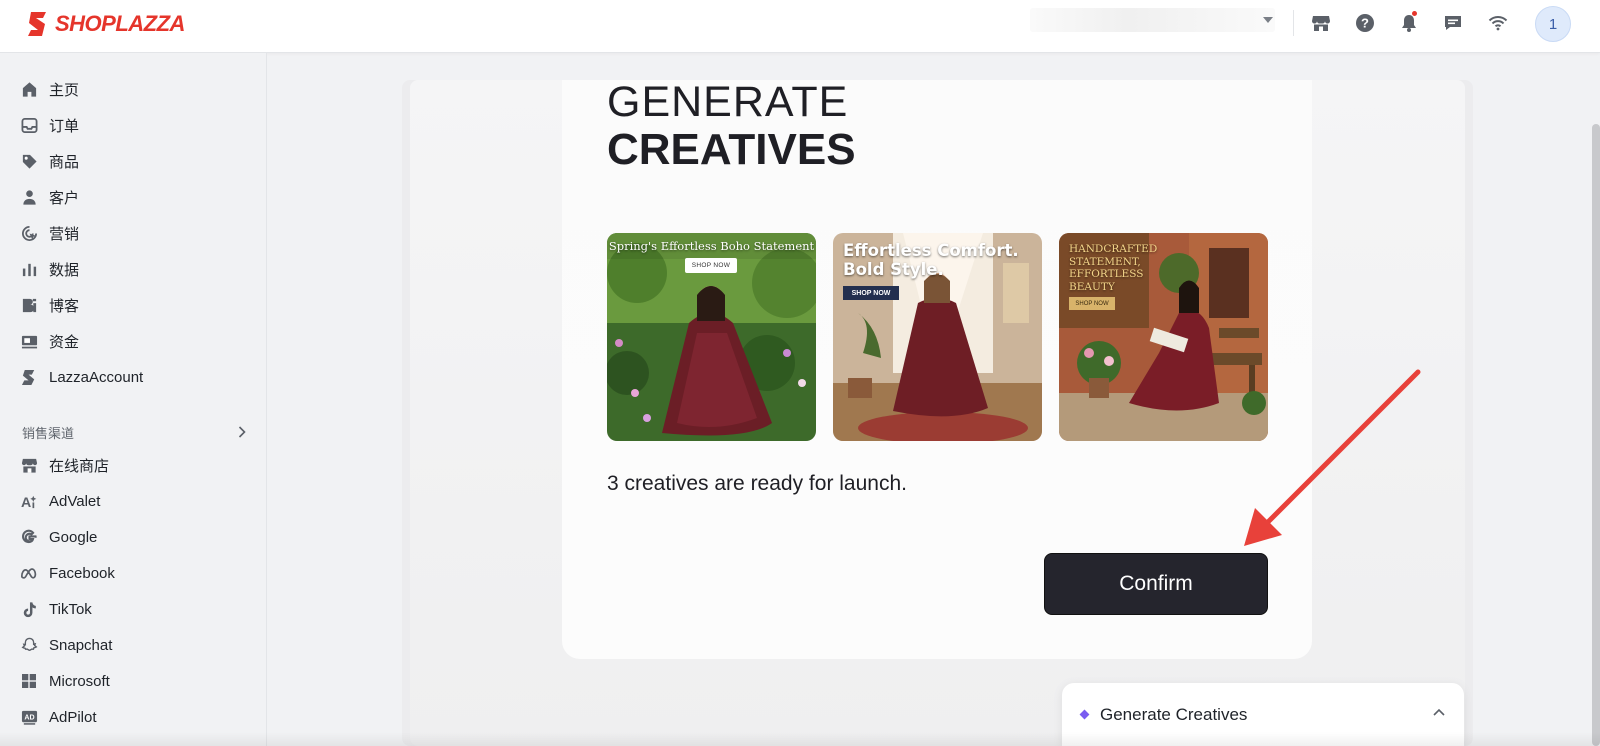 This screenshot has height=746, width=1600. I want to click on creative-thumbnail-2: Effortless Comfort. Bold Style. SHOP NOW, so click(937, 337).